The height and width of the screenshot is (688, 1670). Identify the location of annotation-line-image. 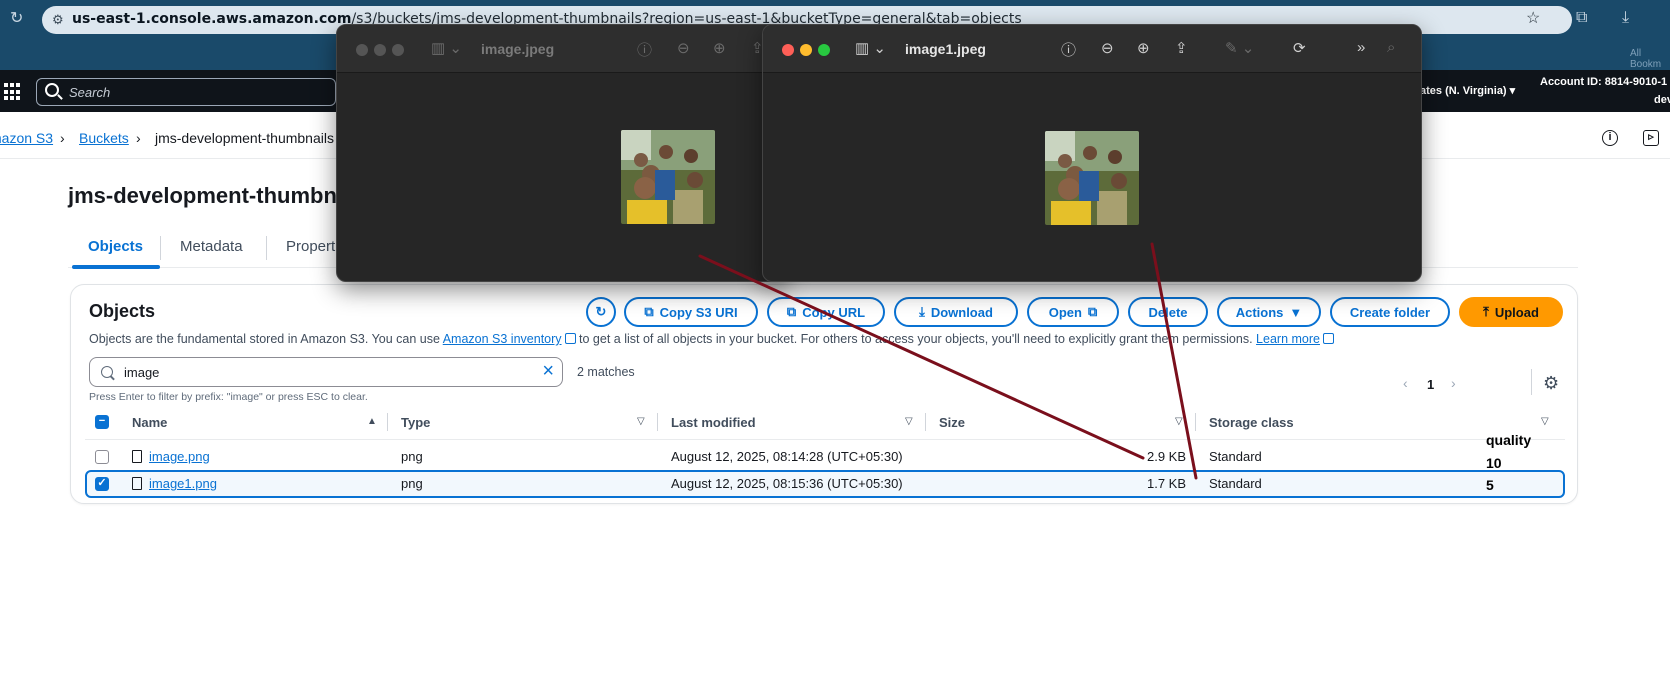
(921, 357).